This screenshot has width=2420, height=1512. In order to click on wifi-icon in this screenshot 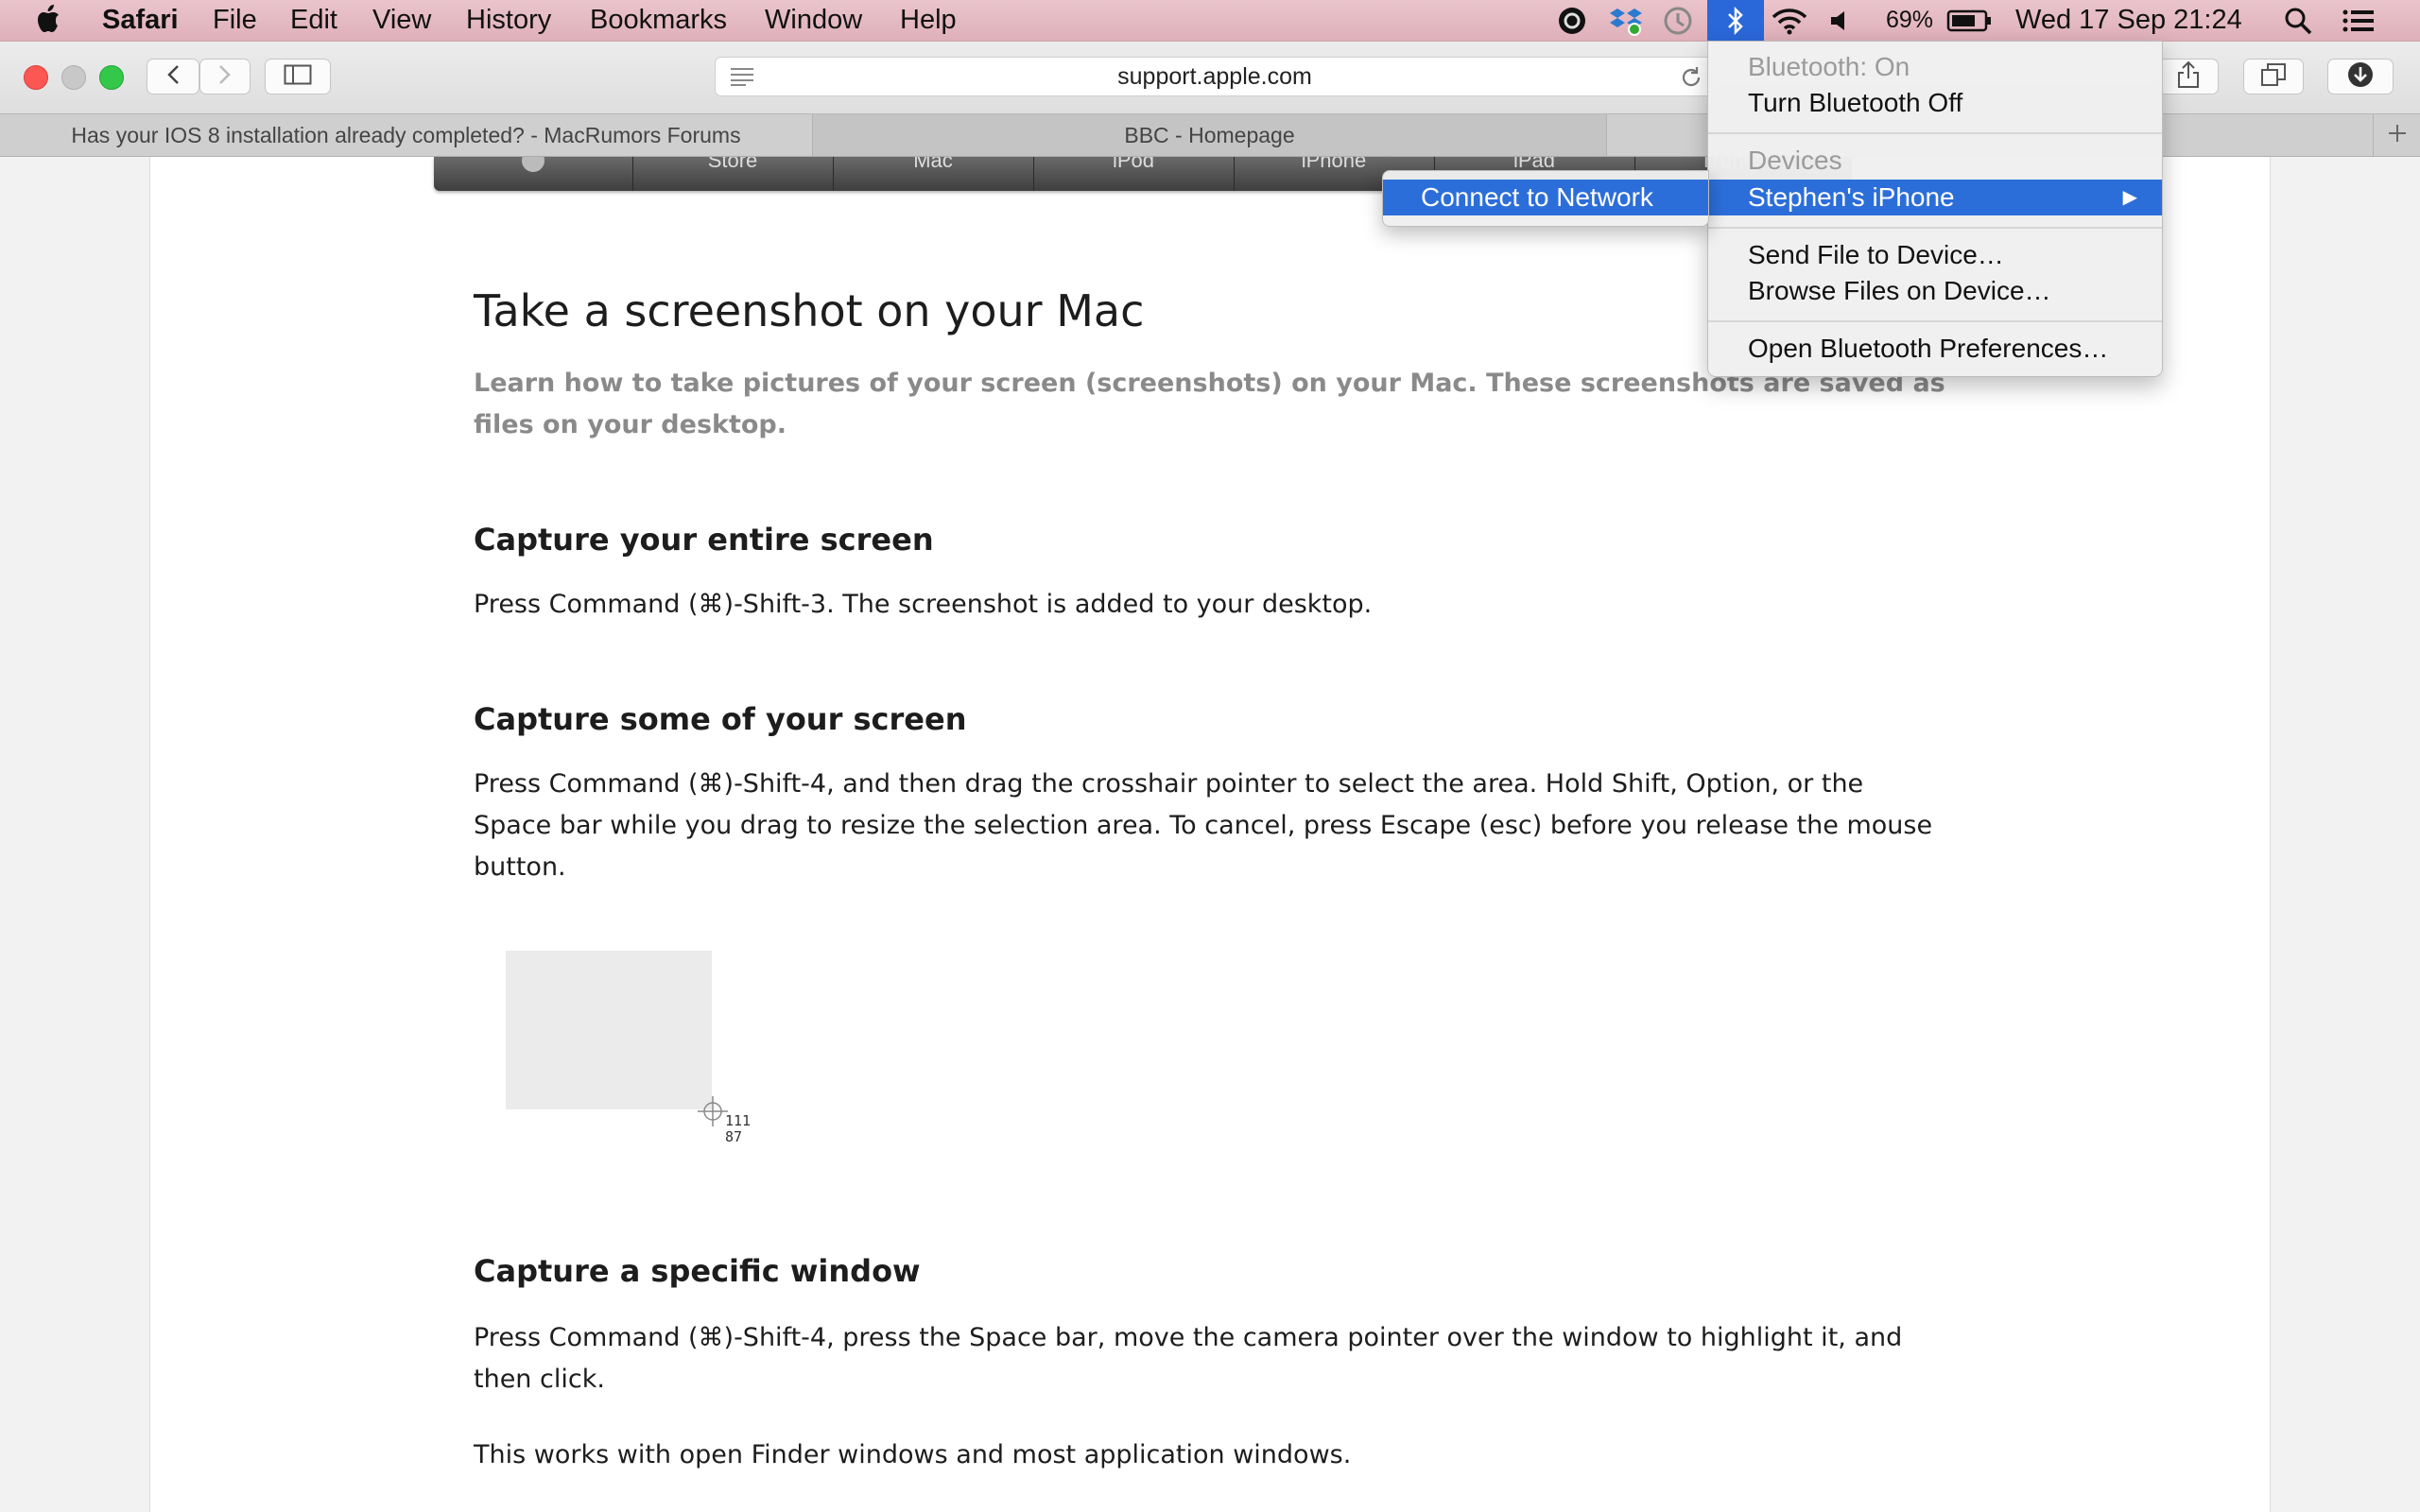, I will do `click(1789, 21)`.